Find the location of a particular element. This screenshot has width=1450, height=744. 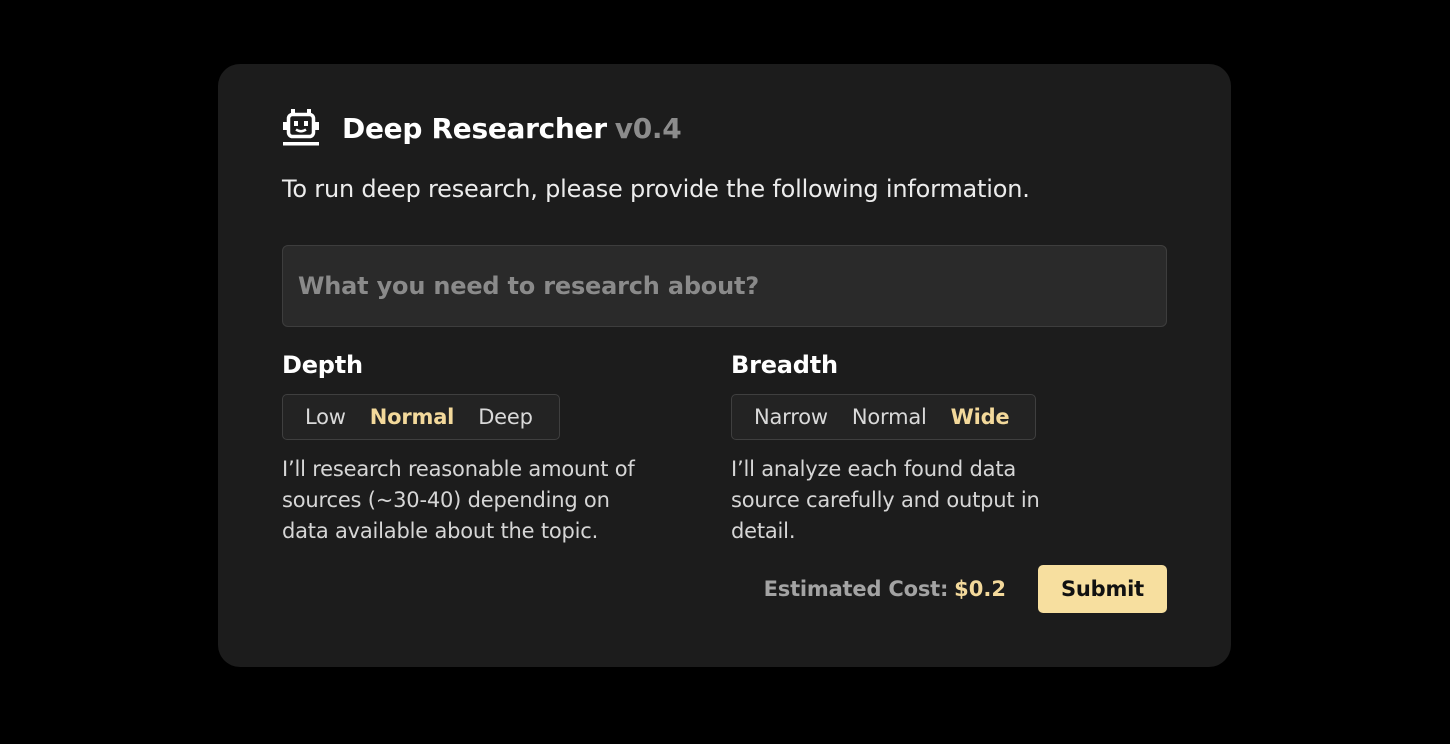

breadth-selector: Narrow Normal Wide is located at coordinates (884, 417).